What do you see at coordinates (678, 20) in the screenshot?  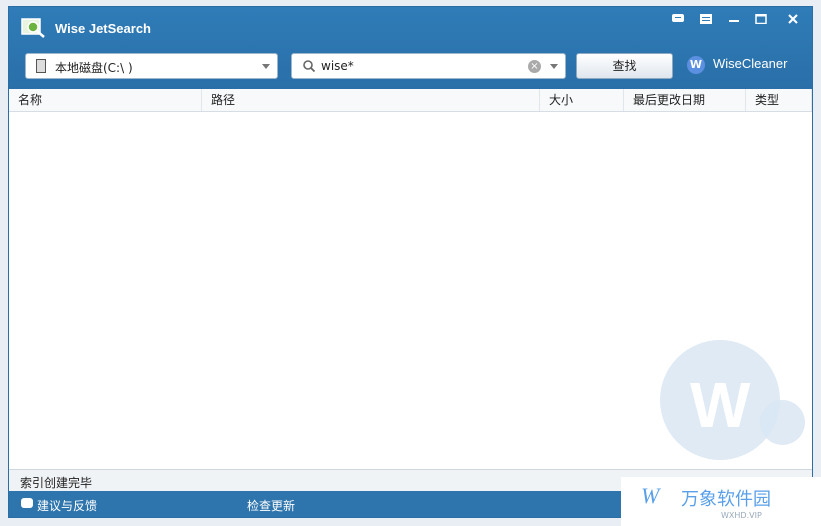 I see `feedback-icon` at bounding box center [678, 20].